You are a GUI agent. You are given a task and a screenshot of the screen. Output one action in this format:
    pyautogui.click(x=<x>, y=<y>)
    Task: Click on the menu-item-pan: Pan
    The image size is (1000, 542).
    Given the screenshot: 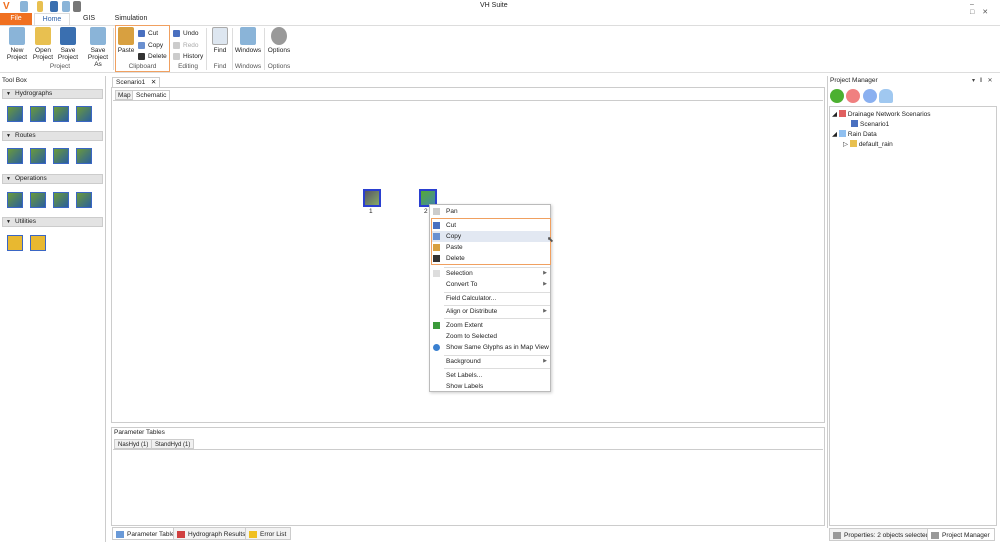 What is the action you would take?
    pyautogui.click(x=491, y=211)
    